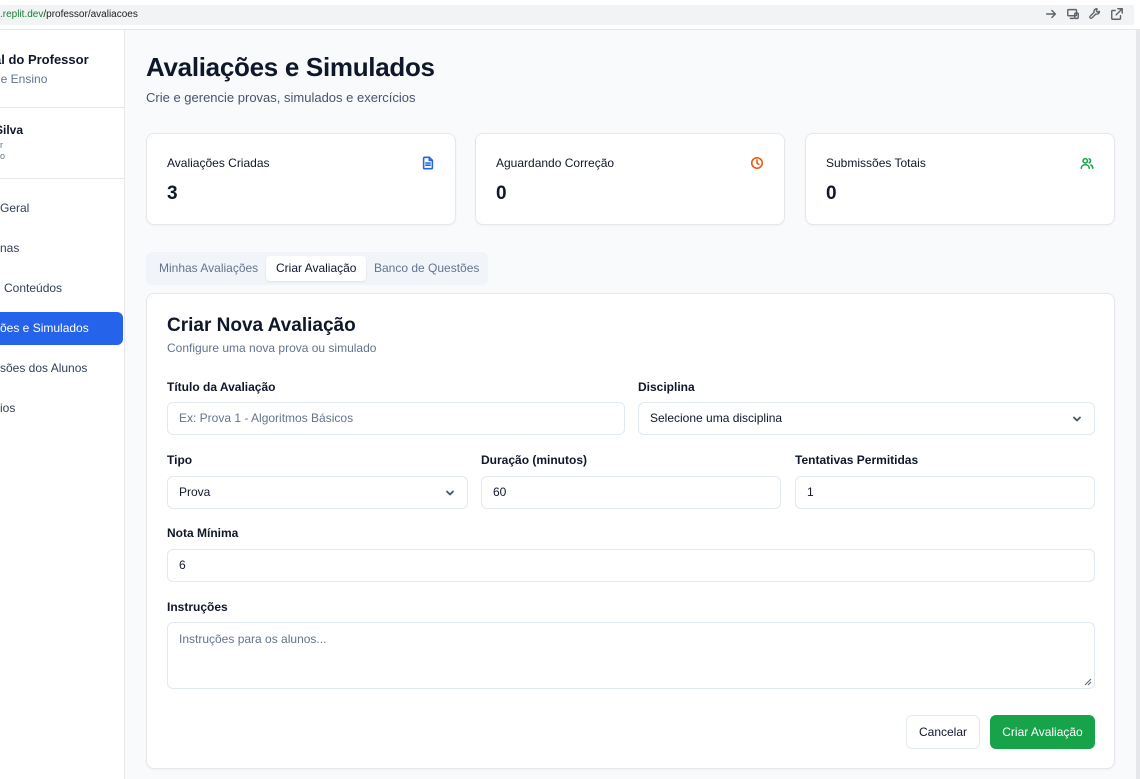 The width and height of the screenshot is (1140, 779). What do you see at coordinates (1084, 14) in the screenshot?
I see `browser-actions` at bounding box center [1084, 14].